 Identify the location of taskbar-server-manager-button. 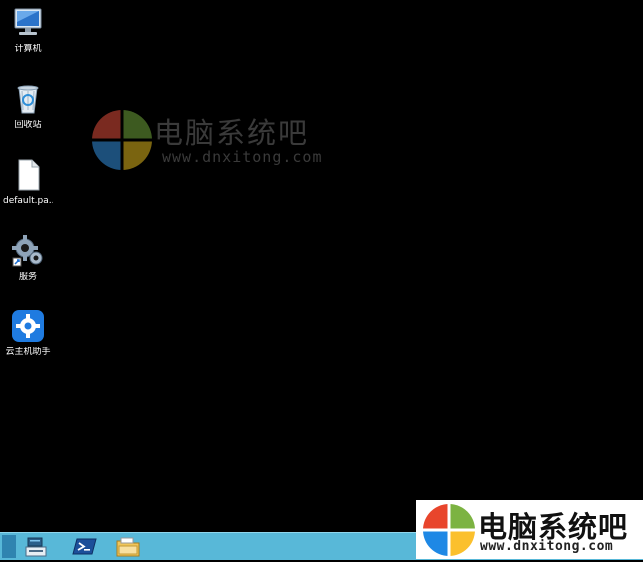
(37, 546).